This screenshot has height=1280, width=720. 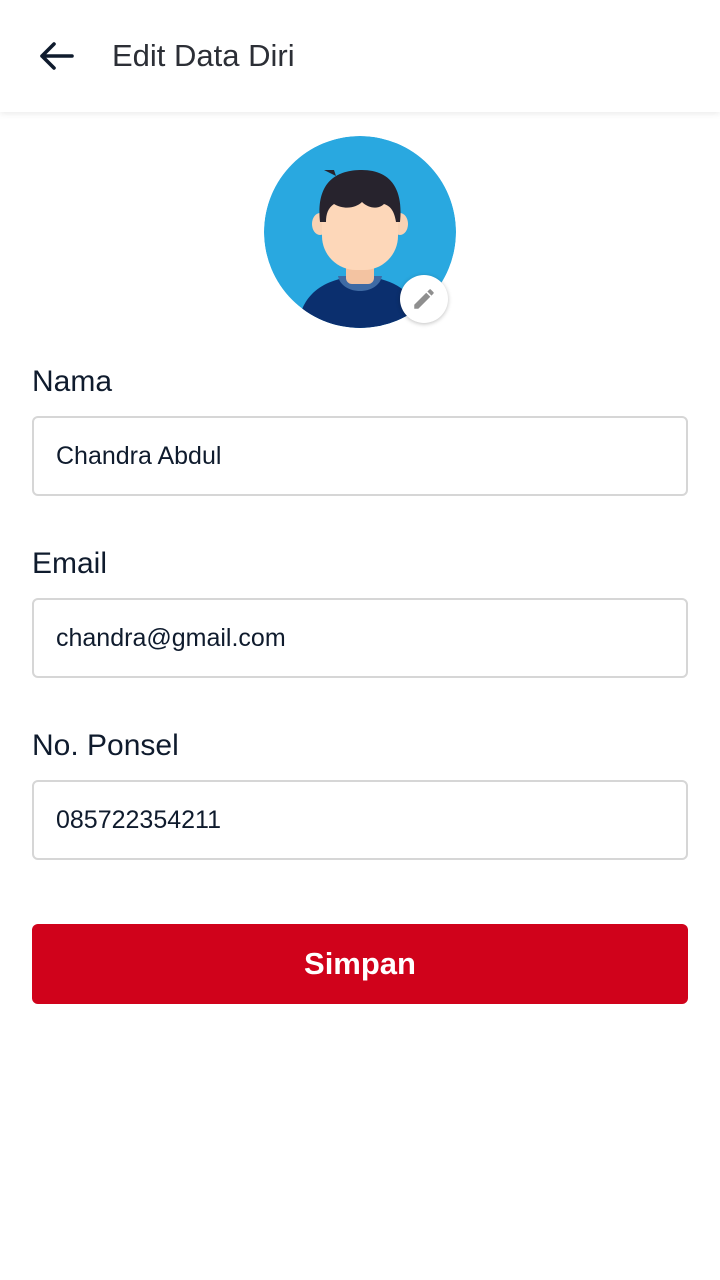 What do you see at coordinates (360, 232) in the screenshot?
I see `profile-photo` at bounding box center [360, 232].